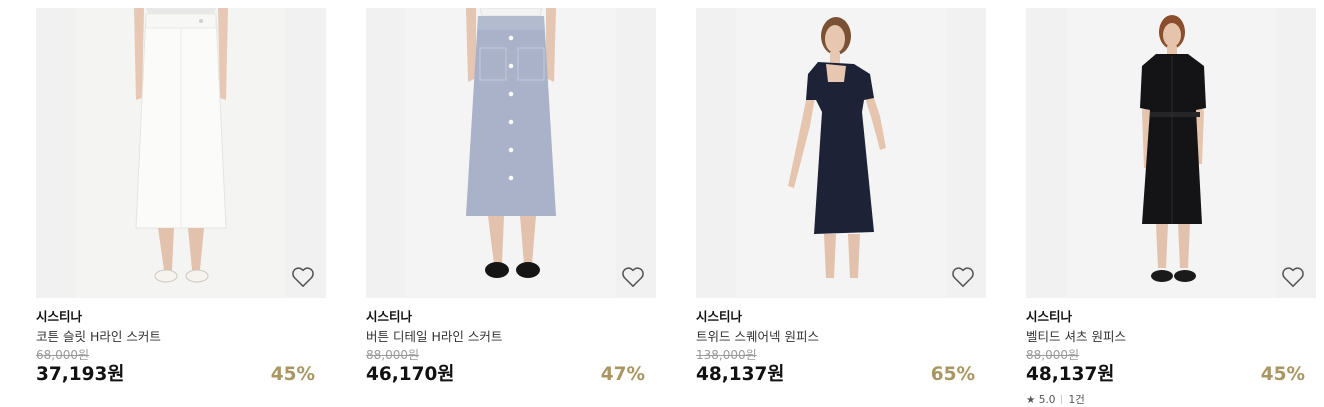 Image resolution: width=1324 pixels, height=407 pixels. Describe the element at coordinates (622, 374) in the screenshot. I see `discount-rate: 47%` at that location.